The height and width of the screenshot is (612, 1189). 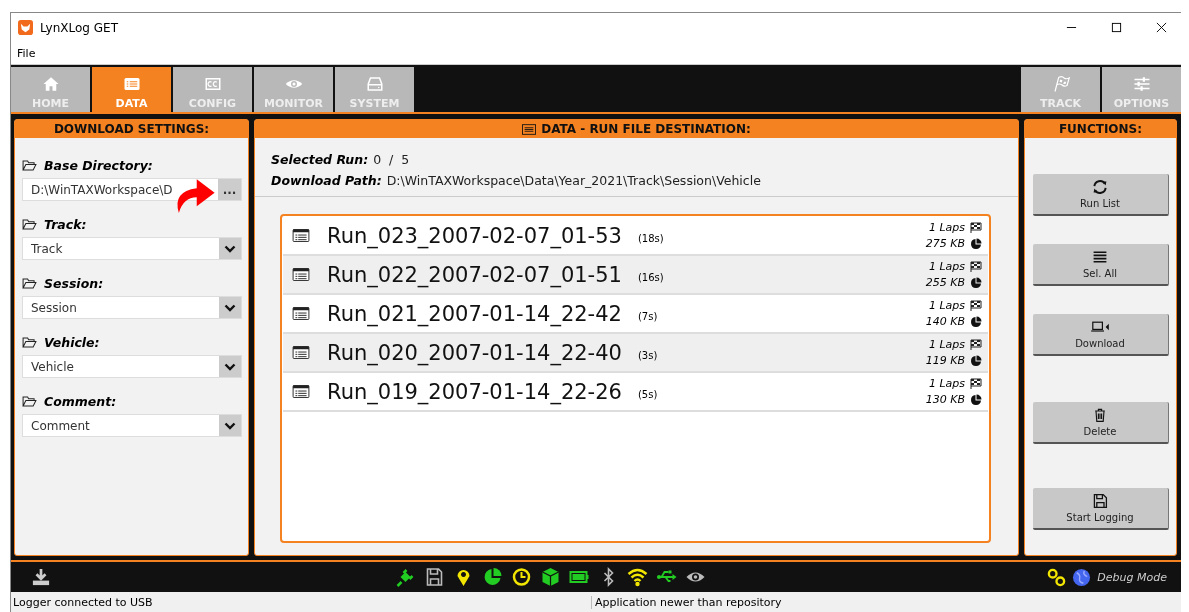 I want to click on field-label: Track:, so click(x=65, y=224).